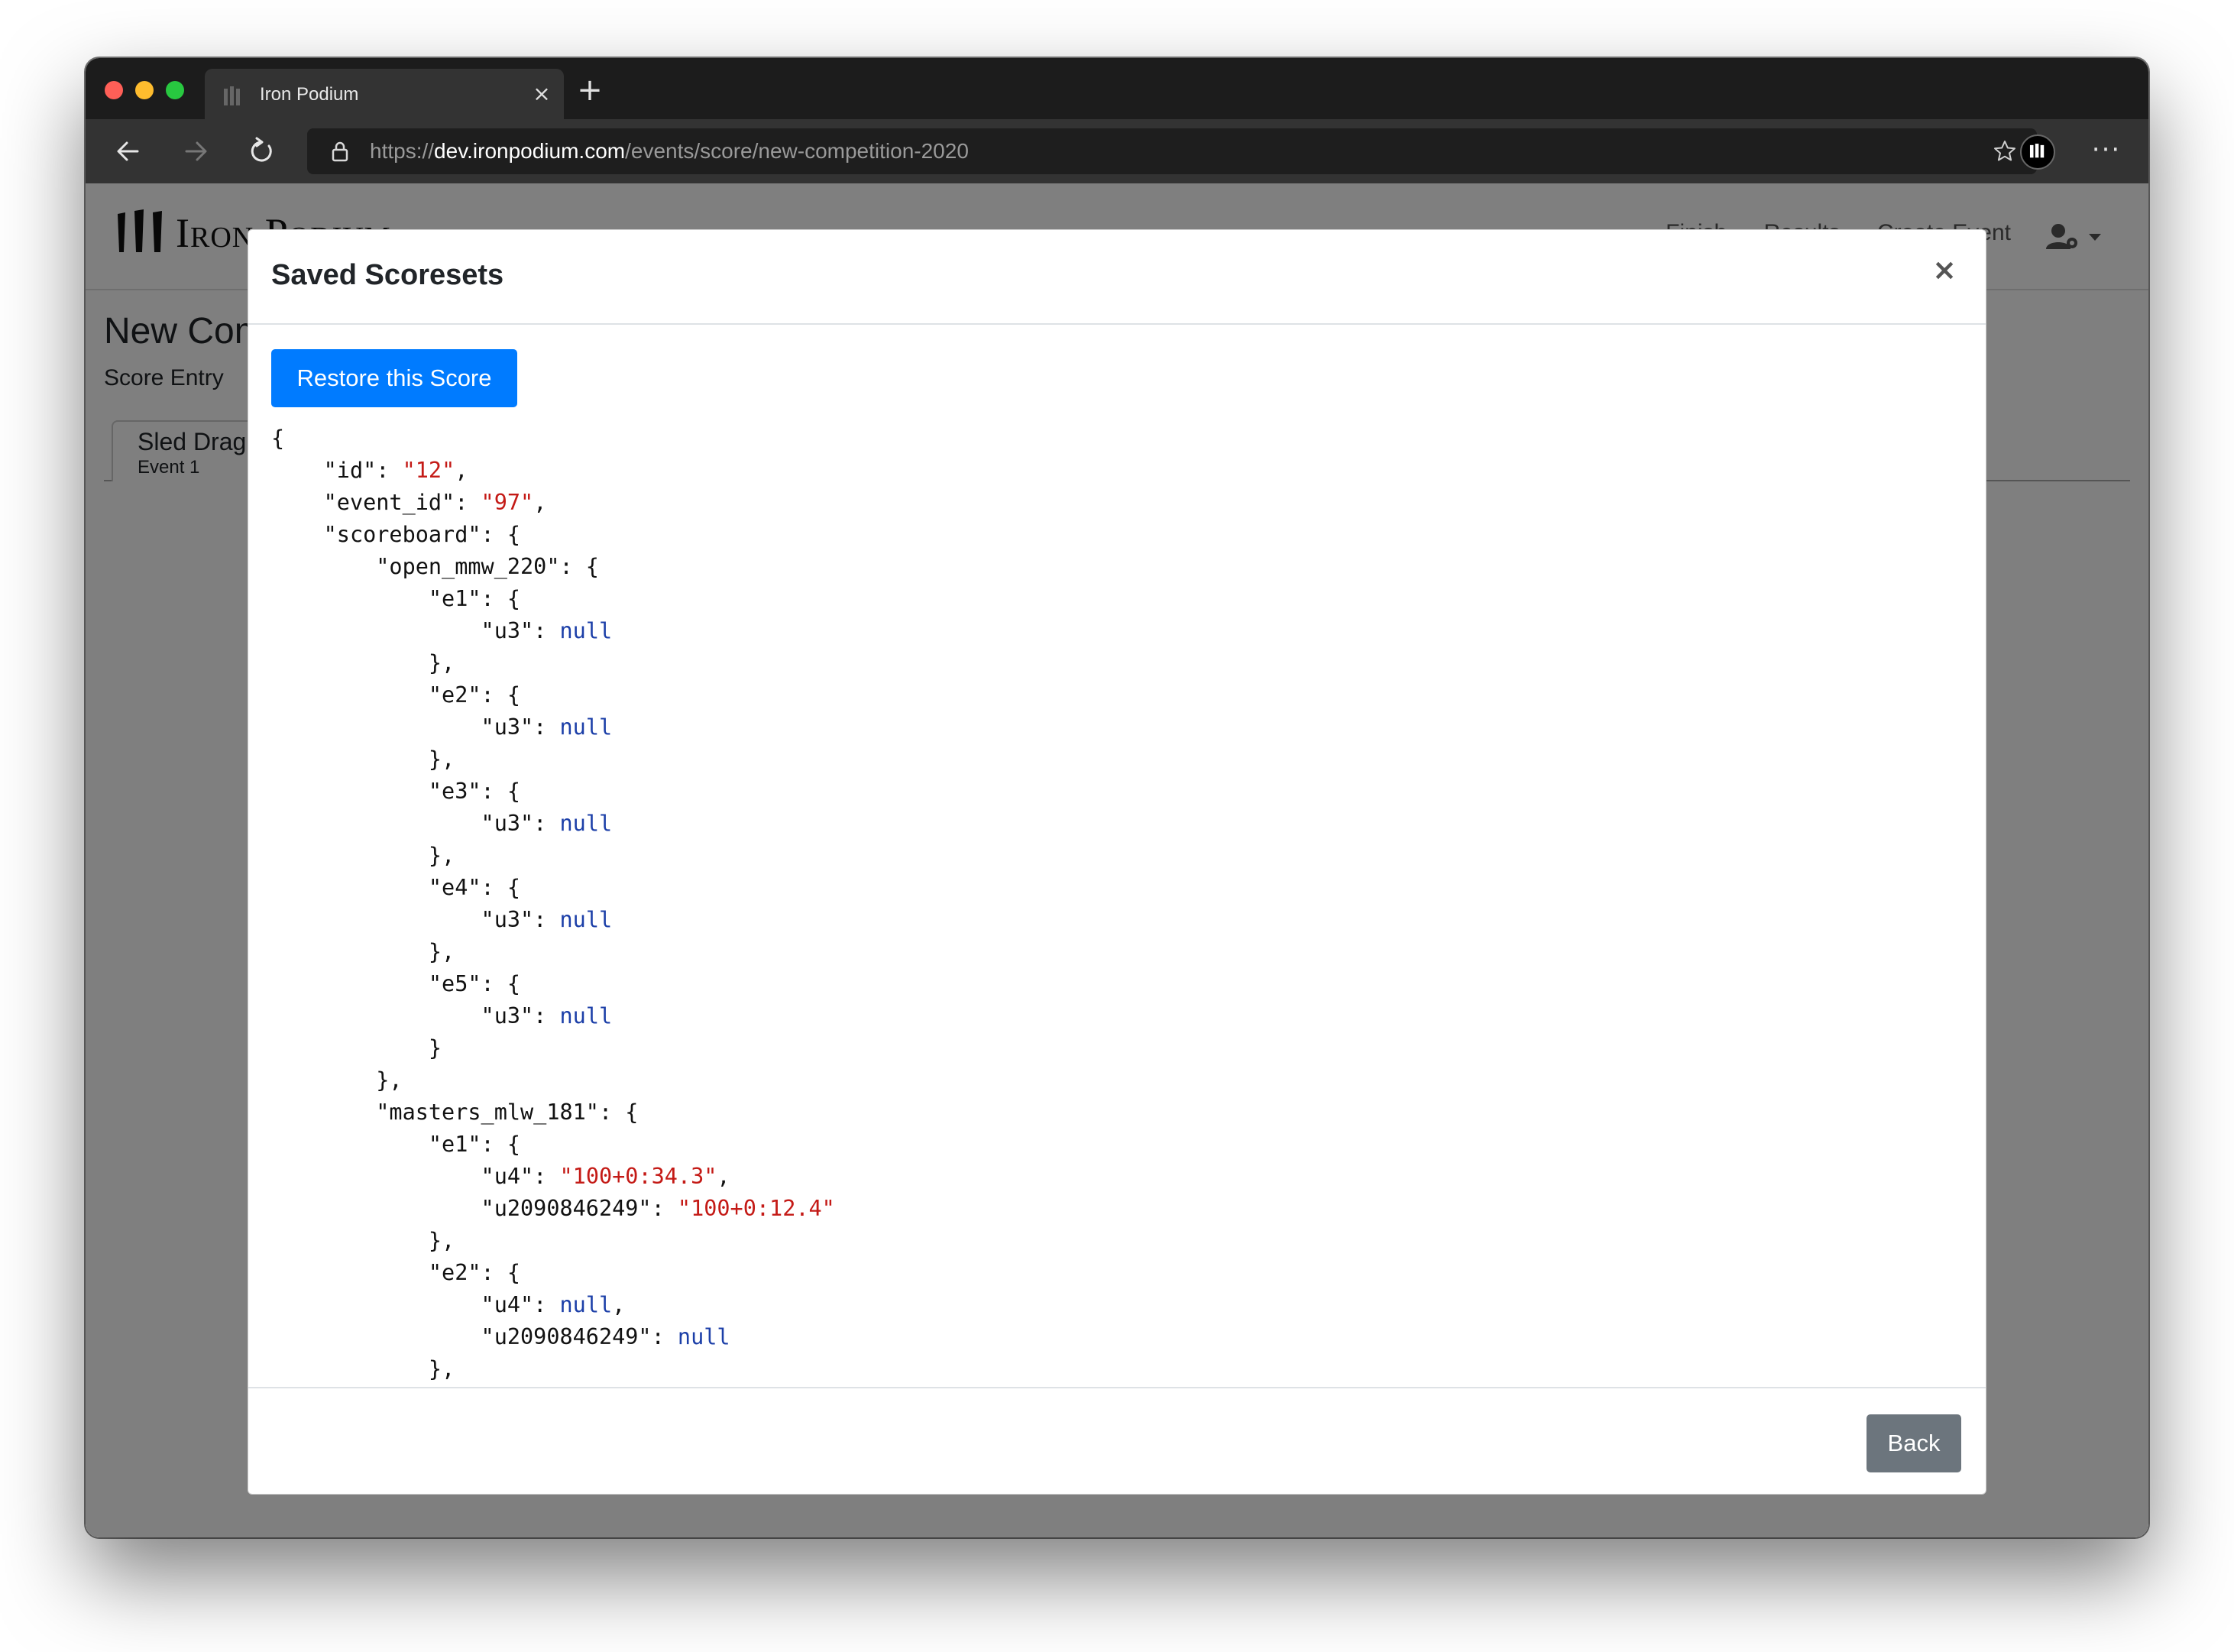  Describe the element at coordinates (396, 534) in the screenshot. I see `json-text: "scoreboard": {` at that location.